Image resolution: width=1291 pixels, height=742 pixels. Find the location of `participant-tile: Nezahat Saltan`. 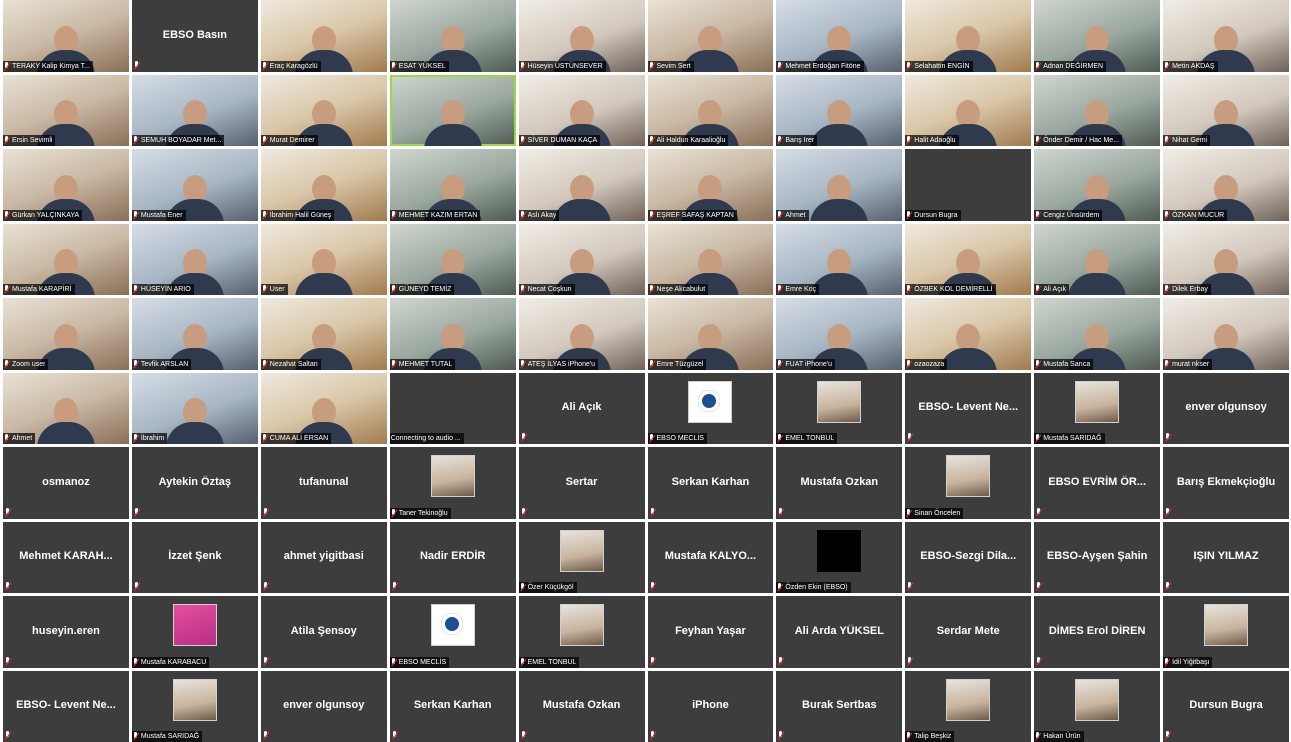

participant-tile: Nezahat Saltan is located at coordinates (323, 334).